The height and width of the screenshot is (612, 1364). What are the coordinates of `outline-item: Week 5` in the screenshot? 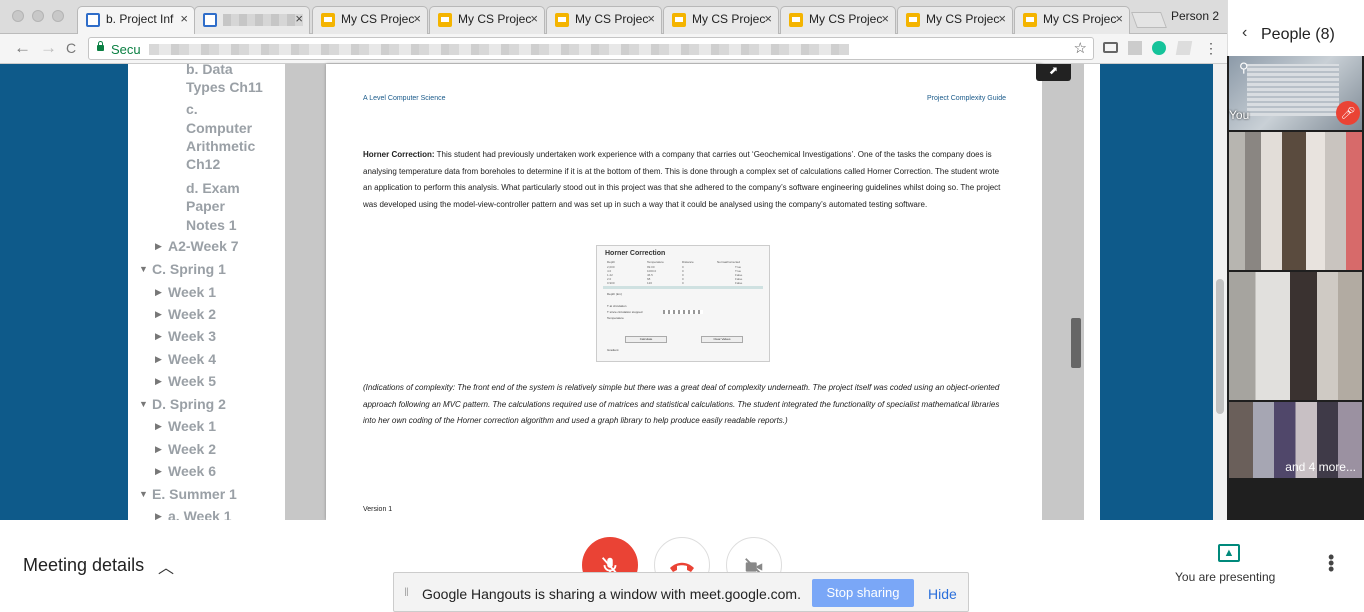 It's located at (192, 381).